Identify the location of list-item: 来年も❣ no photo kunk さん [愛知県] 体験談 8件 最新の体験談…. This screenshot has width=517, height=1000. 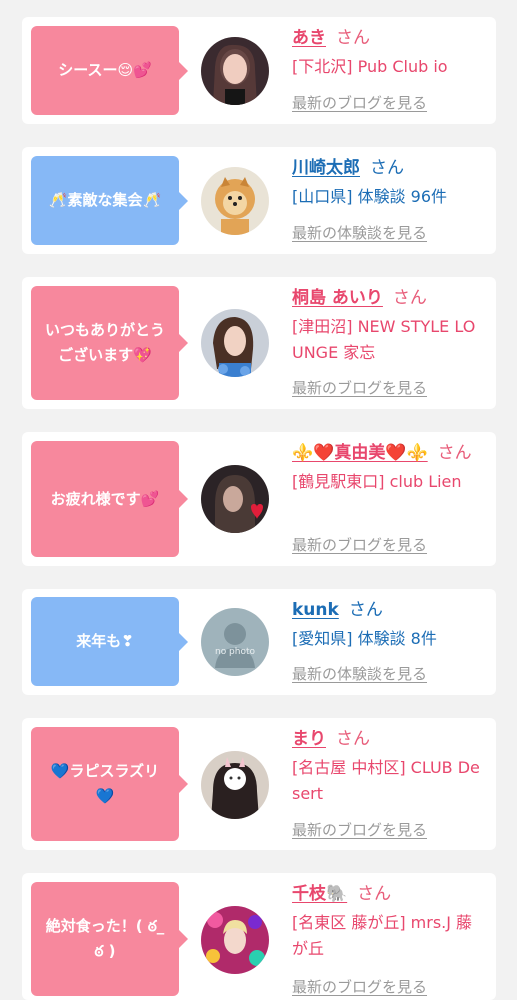
(259, 642).